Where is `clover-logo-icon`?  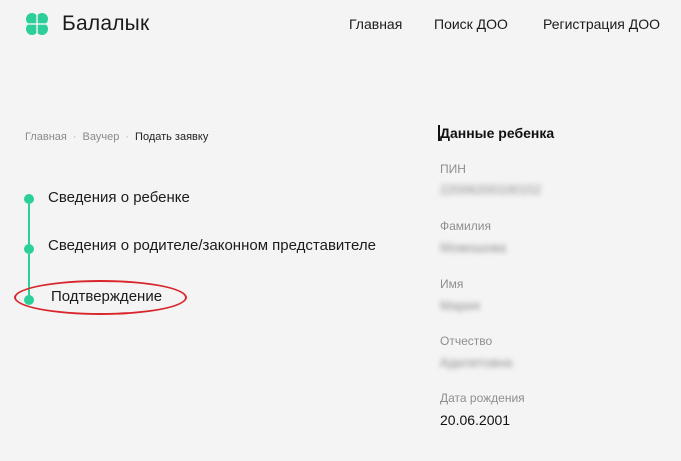 clover-logo-icon is located at coordinates (37, 24).